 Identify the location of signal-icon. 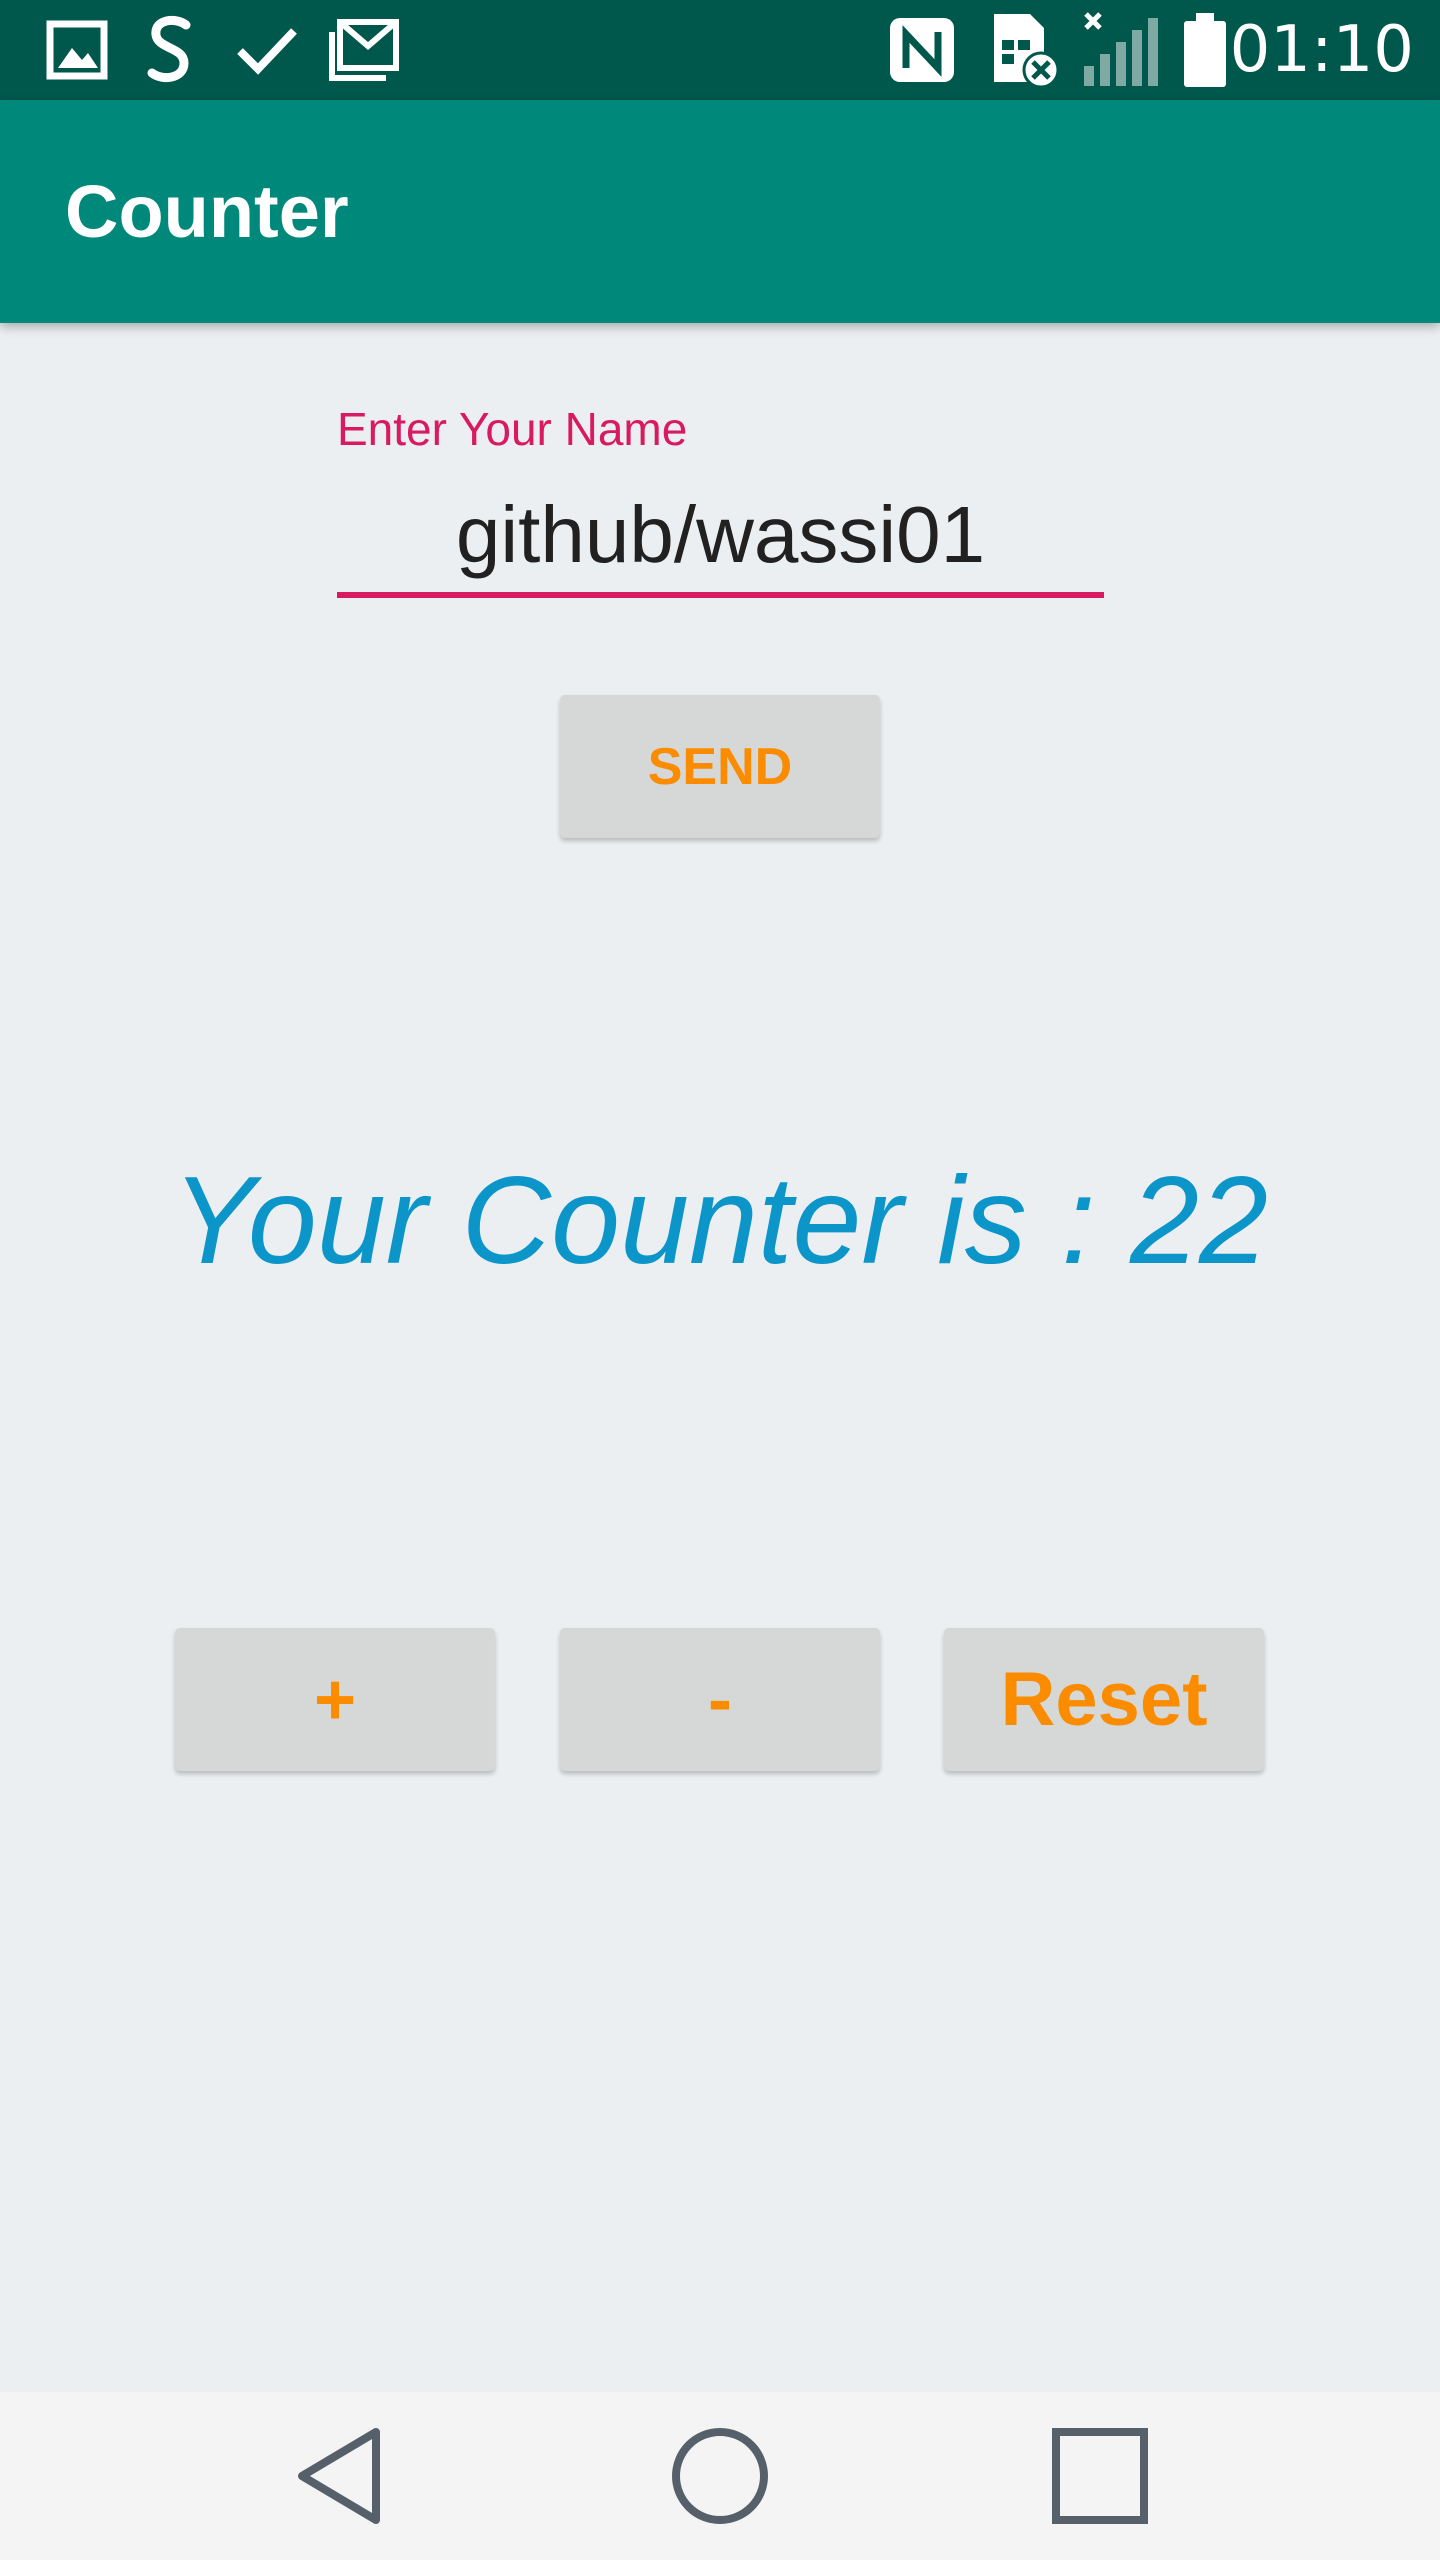
(1120, 50).